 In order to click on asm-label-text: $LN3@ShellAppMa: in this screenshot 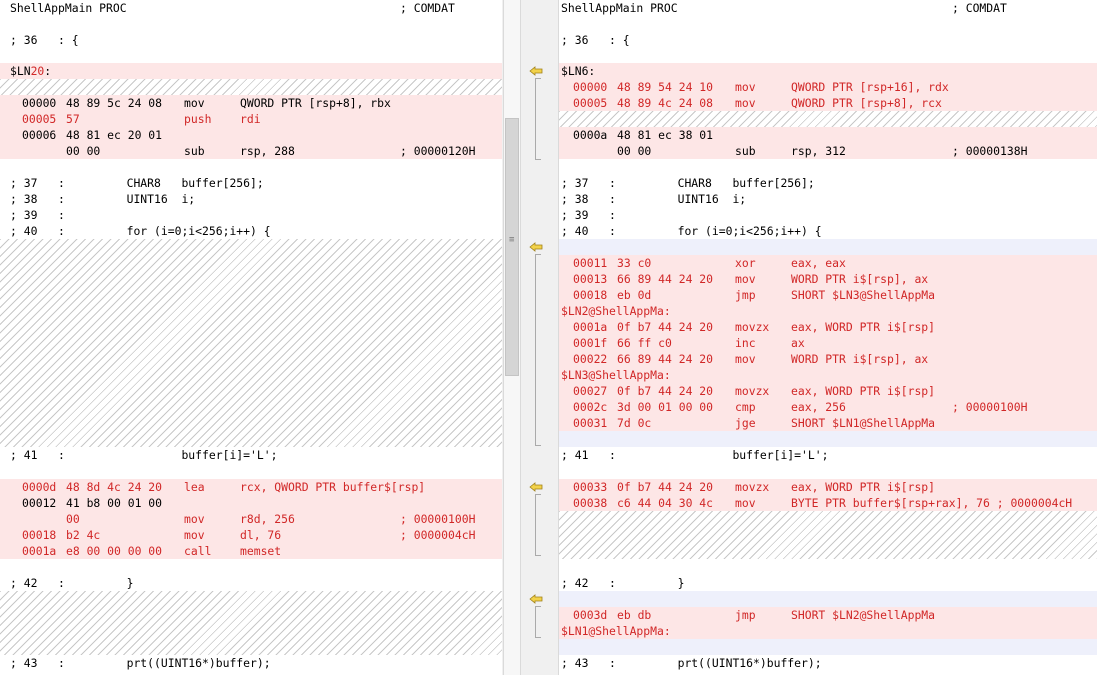, I will do `click(616, 375)`.